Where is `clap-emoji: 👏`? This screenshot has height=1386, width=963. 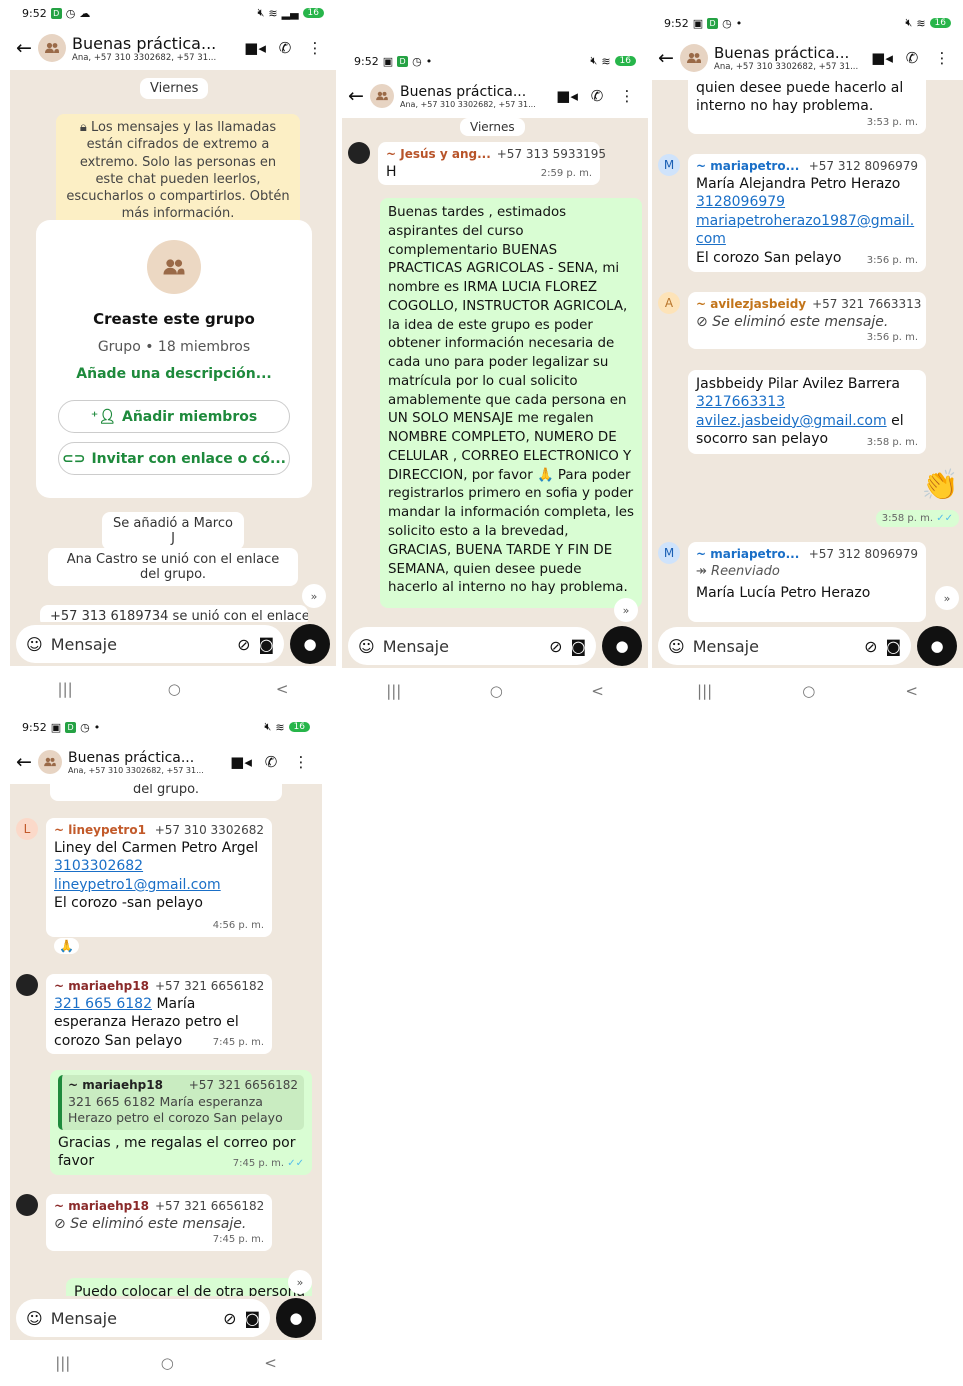
clap-emoji: 👏 is located at coordinates (940, 485).